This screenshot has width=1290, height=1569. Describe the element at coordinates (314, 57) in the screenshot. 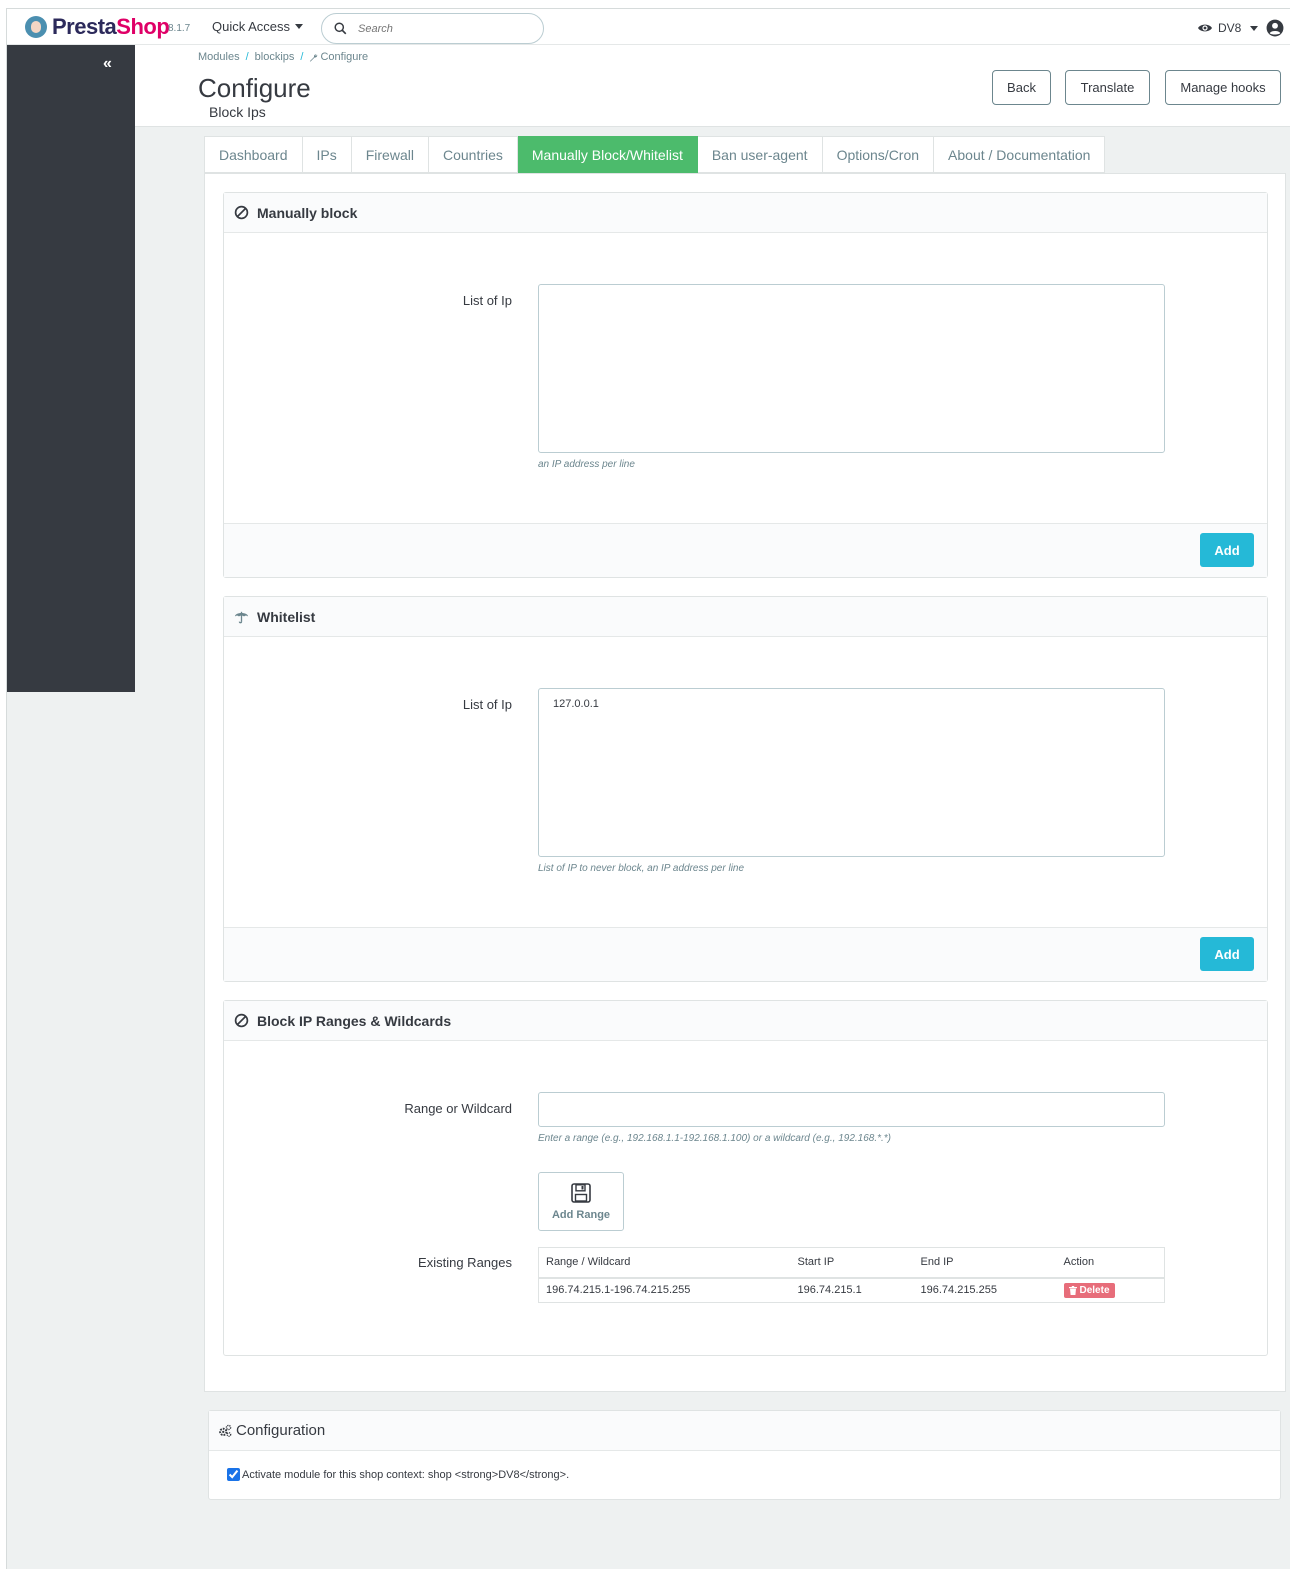

I see `wrench-icon` at that location.